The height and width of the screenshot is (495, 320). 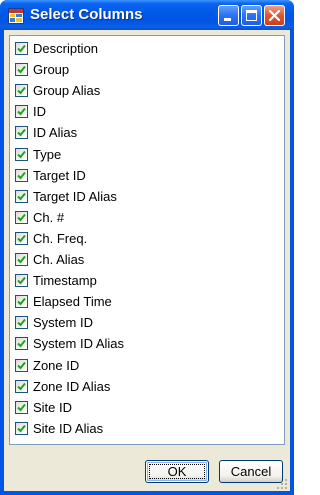 I want to click on column-option-label: Description, so click(x=66, y=48).